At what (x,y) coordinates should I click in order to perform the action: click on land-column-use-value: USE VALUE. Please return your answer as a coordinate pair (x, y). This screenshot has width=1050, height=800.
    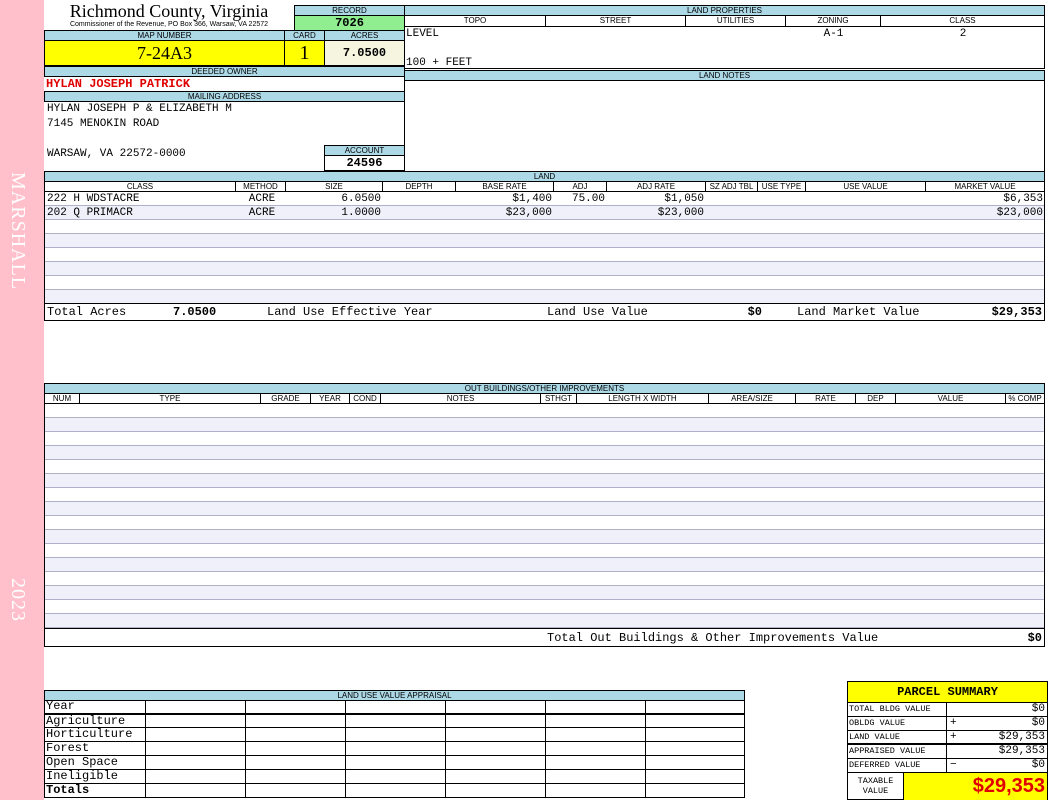
    Looking at the image, I should click on (866, 187).